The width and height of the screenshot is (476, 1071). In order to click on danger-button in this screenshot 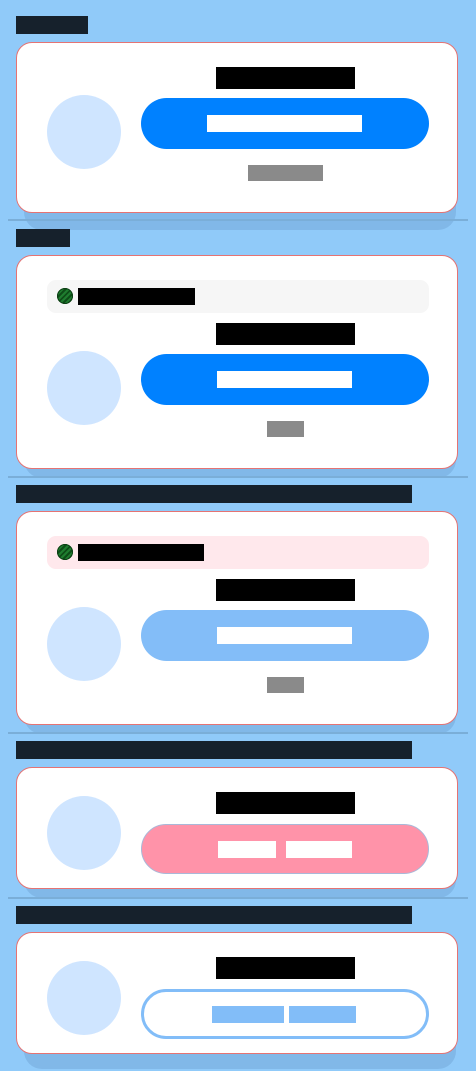, I will do `click(285, 849)`.